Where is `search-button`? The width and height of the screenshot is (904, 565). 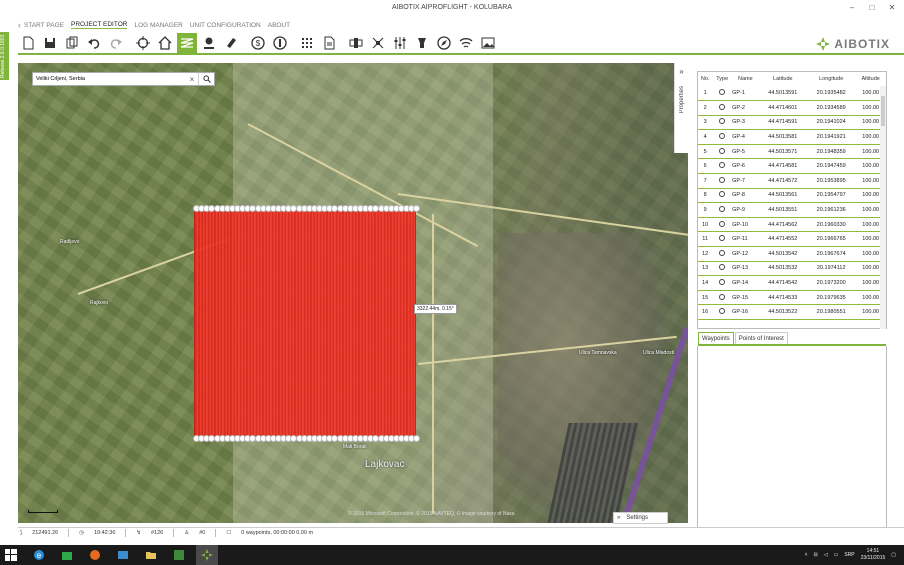 search-button is located at coordinates (206, 79).